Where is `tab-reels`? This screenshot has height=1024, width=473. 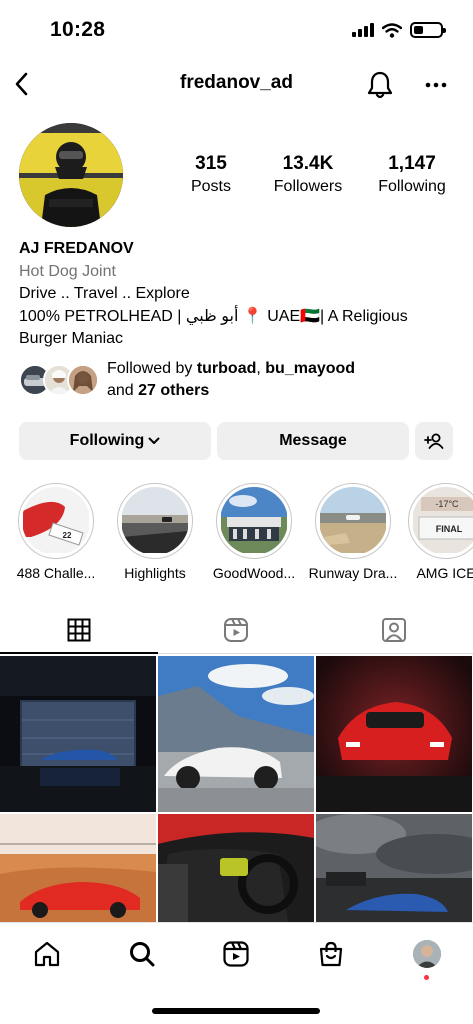 tab-reels is located at coordinates (237, 629).